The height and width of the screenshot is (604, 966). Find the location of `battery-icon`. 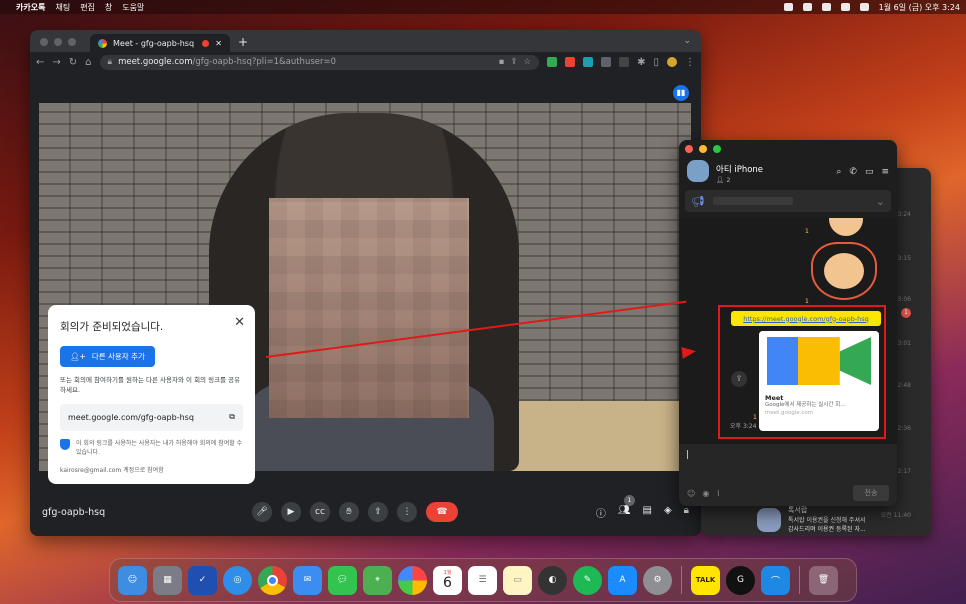

battery-icon is located at coordinates (826, 7).